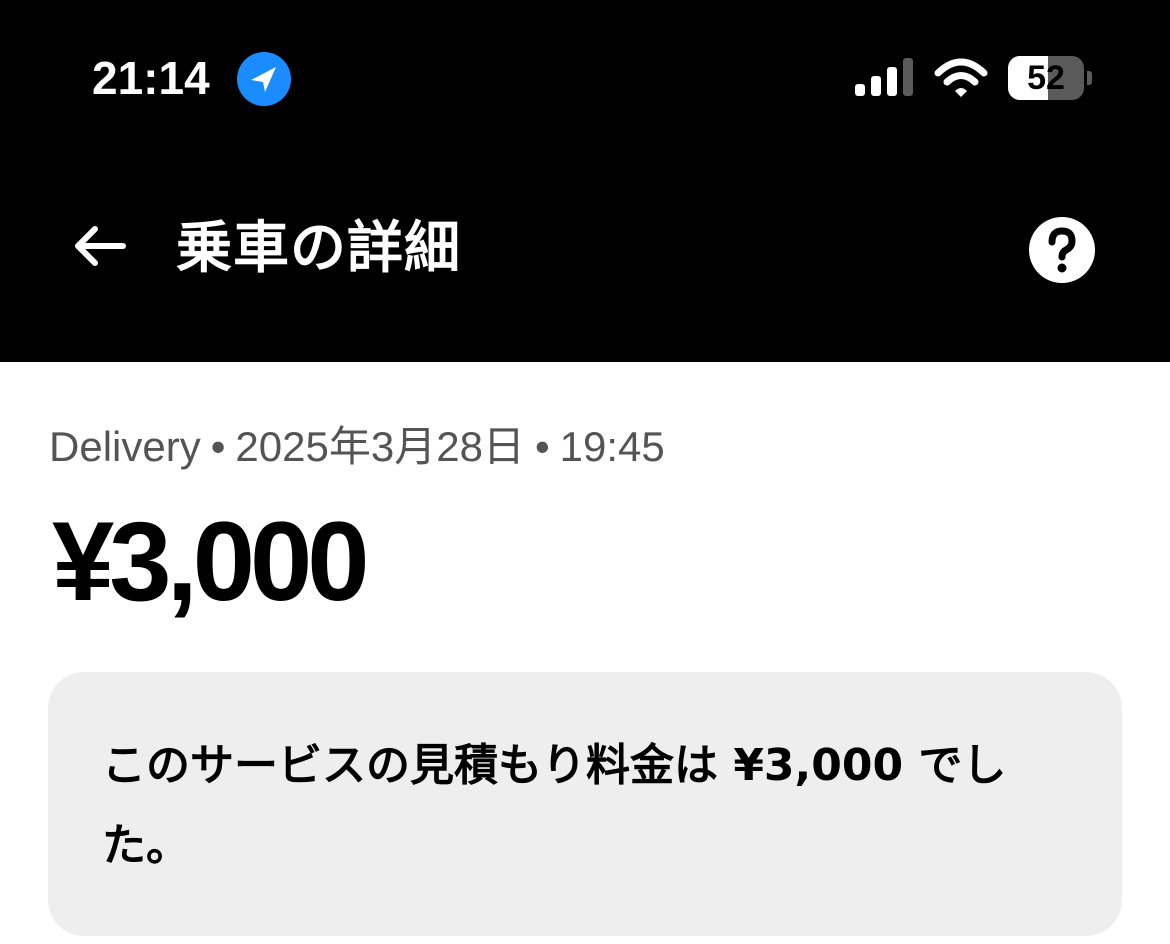  I want to click on trip-meta: Delivery • 2025年3月28日 • 19:45, so click(357, 447).